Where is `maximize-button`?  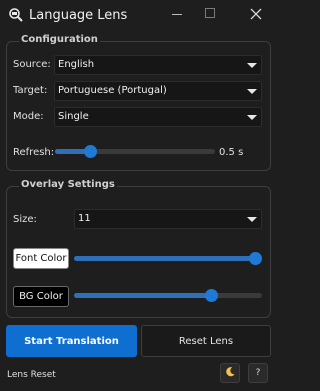 maximize-button is located at coordinates (210, 13).